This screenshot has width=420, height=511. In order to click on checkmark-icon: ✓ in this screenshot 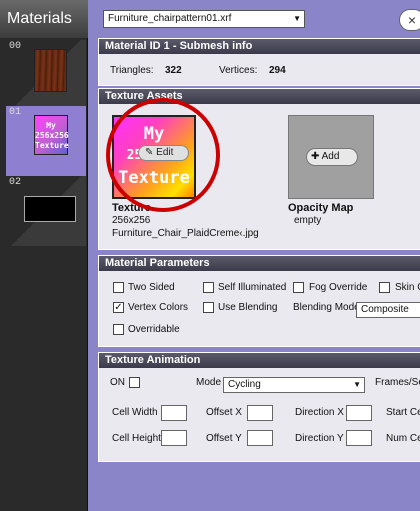, I will do `click(118, 307)`.